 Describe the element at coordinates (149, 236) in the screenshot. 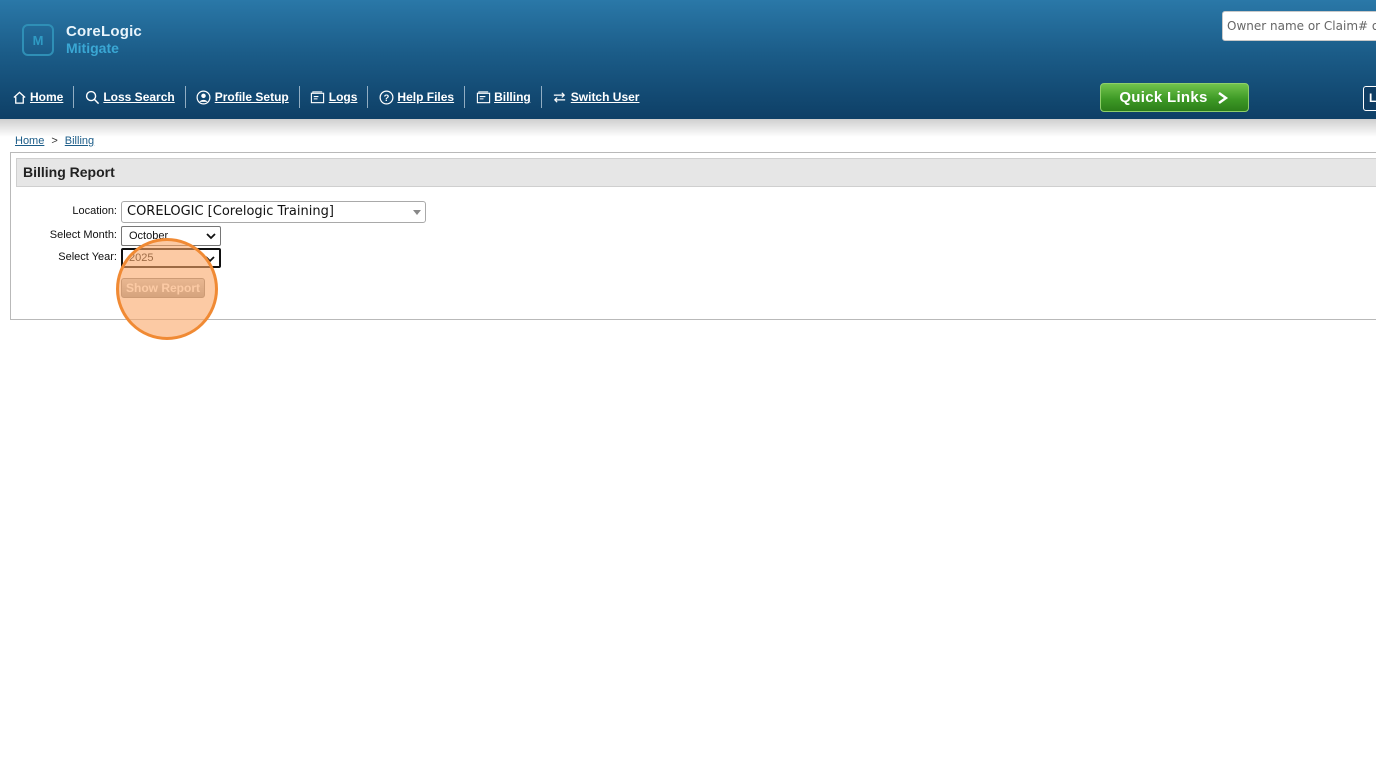

I see `month-select-value: October` at that location.